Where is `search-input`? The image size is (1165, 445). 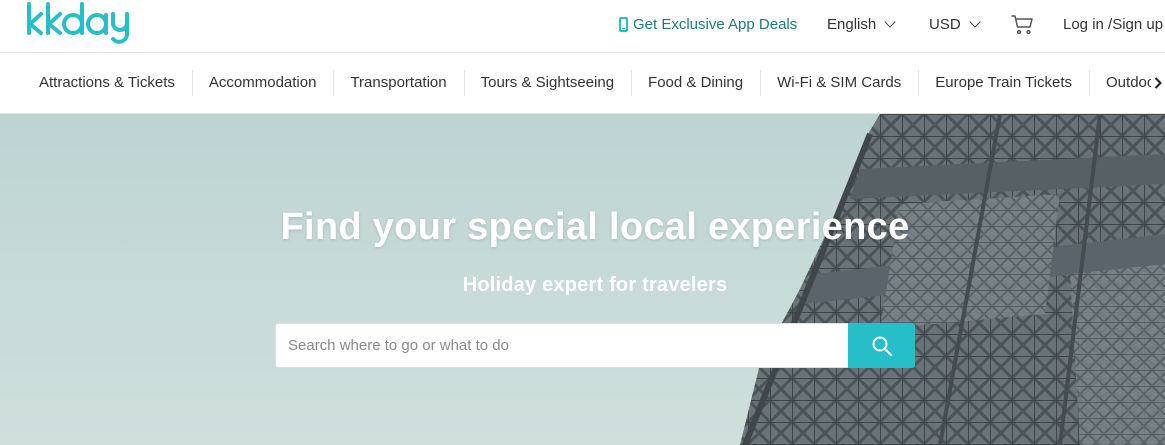
search-input is located at coordinates (561, 345).